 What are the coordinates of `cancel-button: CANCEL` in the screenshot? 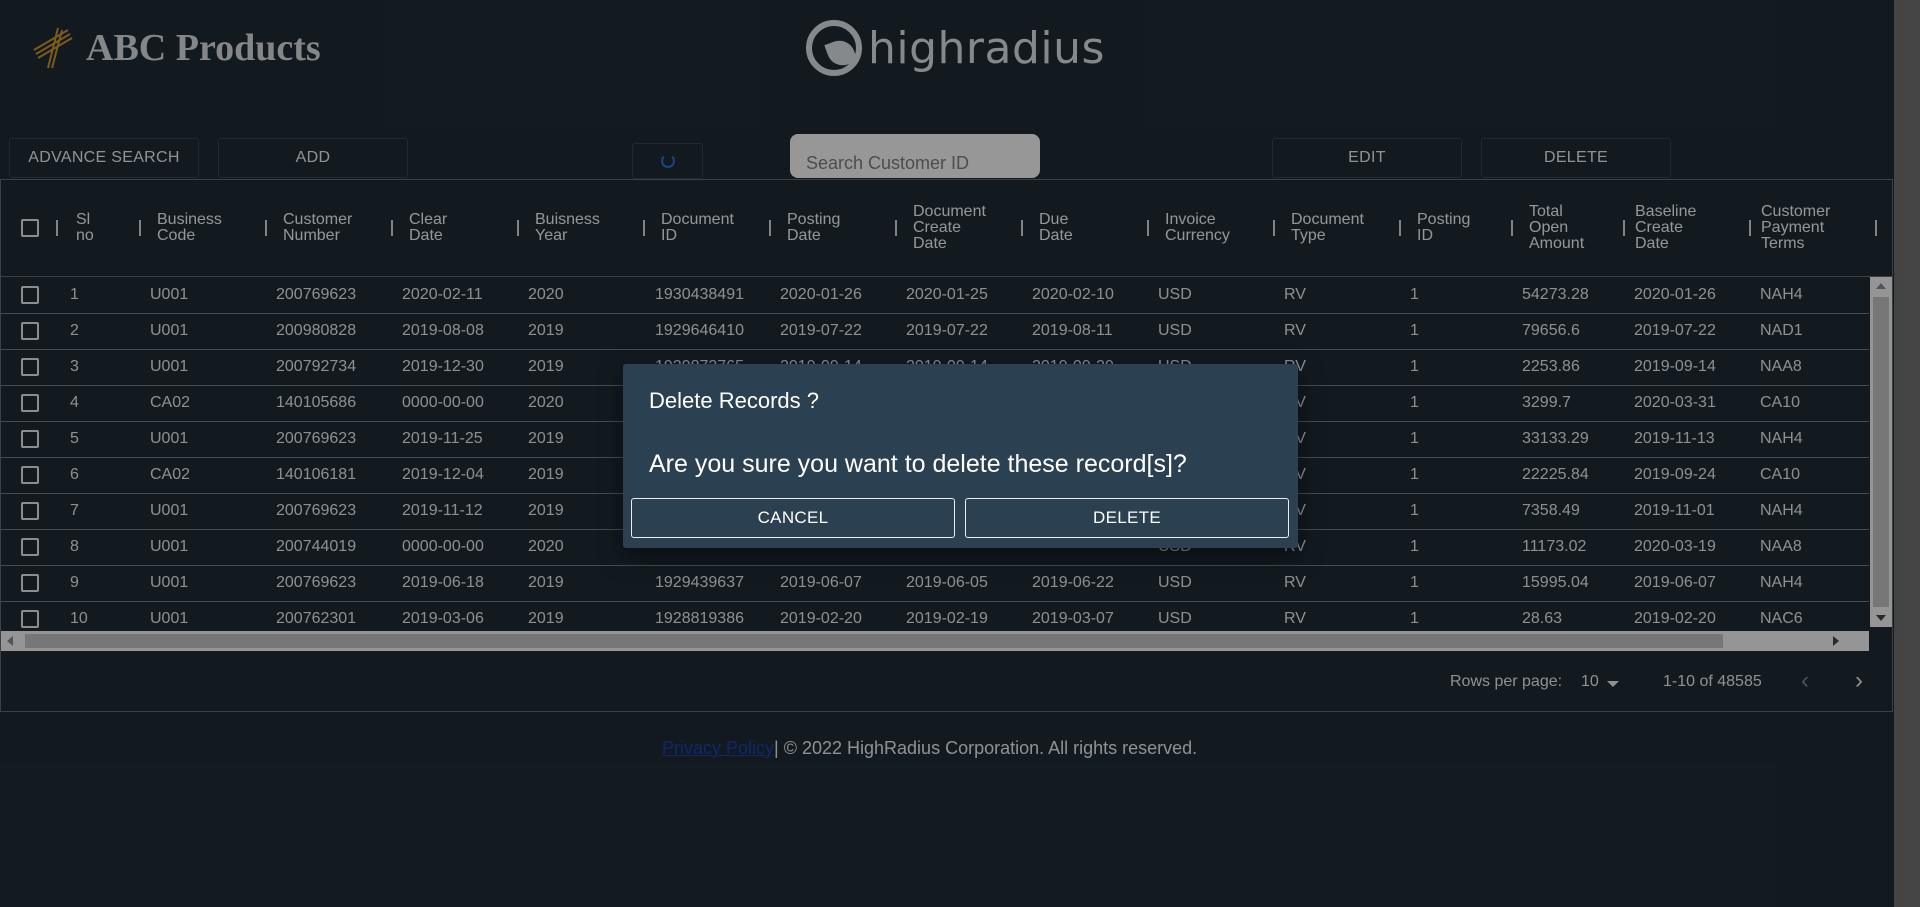 It's located at (793, 518).